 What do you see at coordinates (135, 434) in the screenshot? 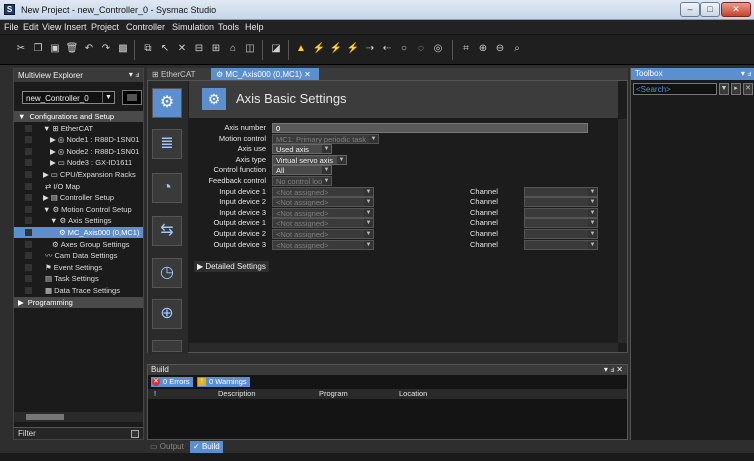
I see `filter-toggle` at bounding box center [135, 434].